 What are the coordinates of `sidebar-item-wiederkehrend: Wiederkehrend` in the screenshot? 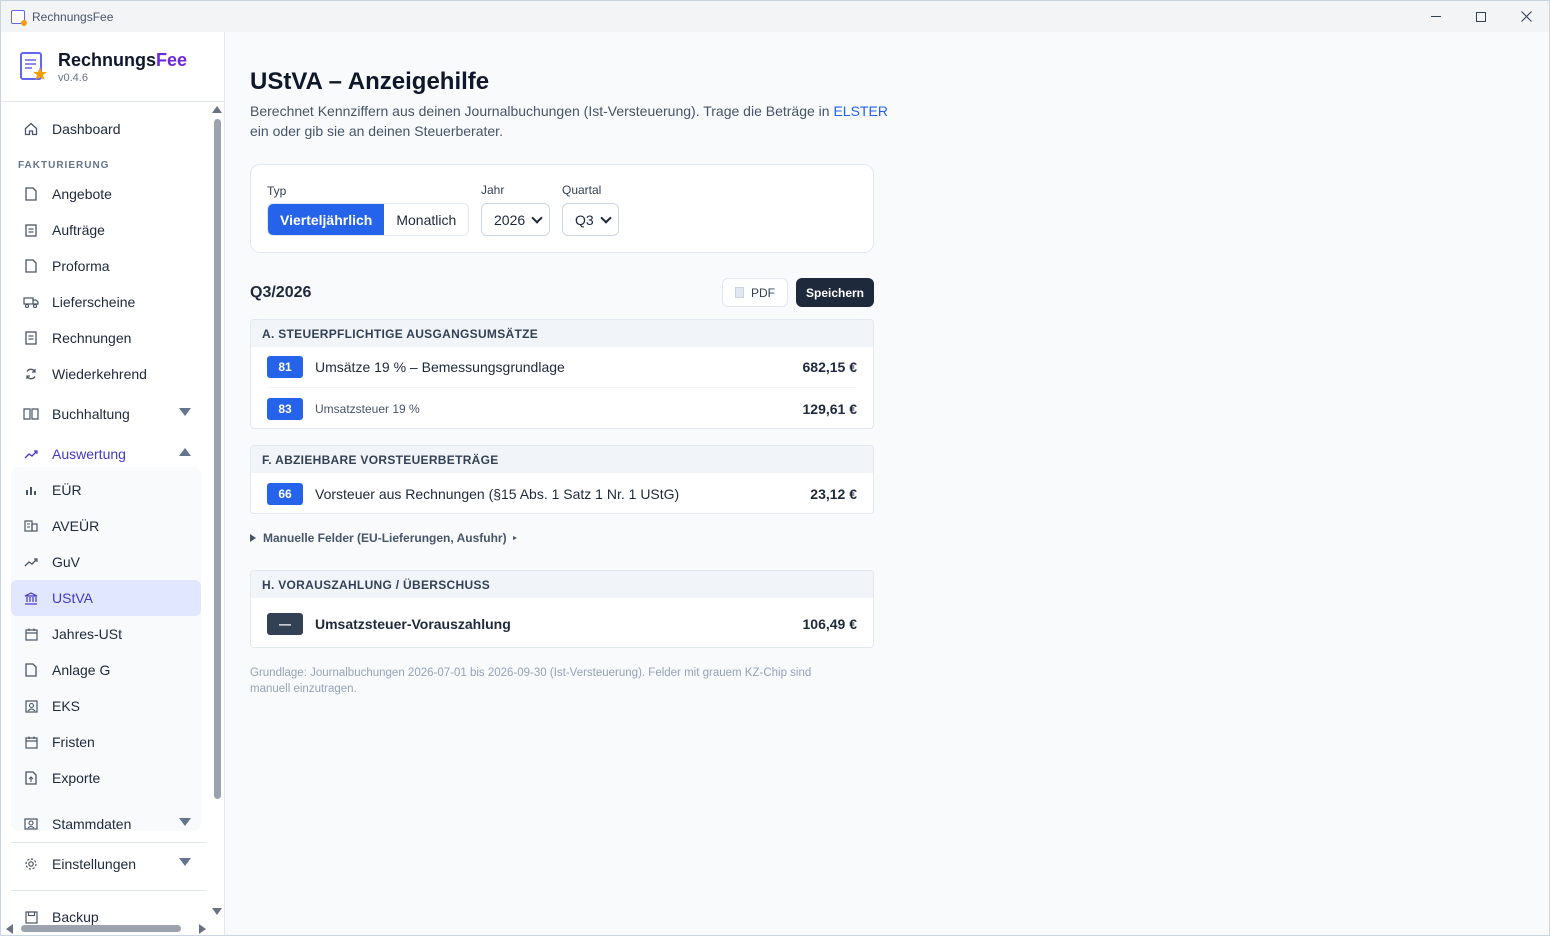 It's located at (106, 374).